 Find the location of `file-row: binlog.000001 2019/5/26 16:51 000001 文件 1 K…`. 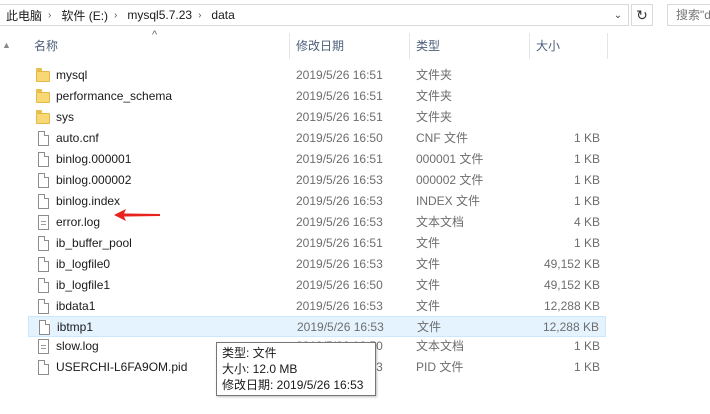

file-row: binlog.000001 2019/5/26 16:51 000001 文件 1 K… is located at coordinates (317, 159).